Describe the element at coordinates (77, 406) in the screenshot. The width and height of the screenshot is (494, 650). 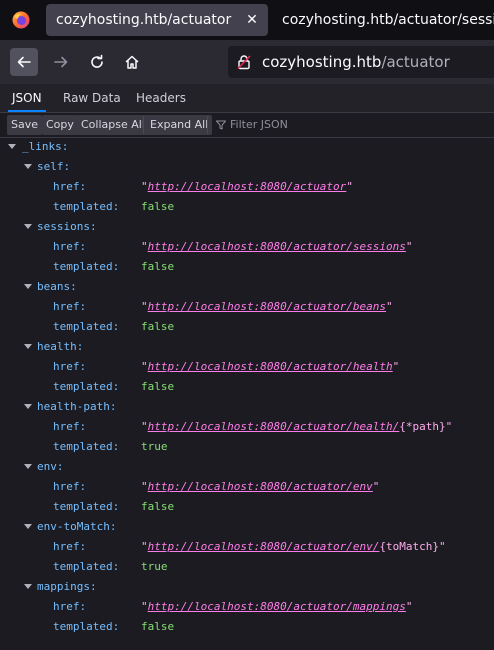
I see `json-key: health-path:` at that location.